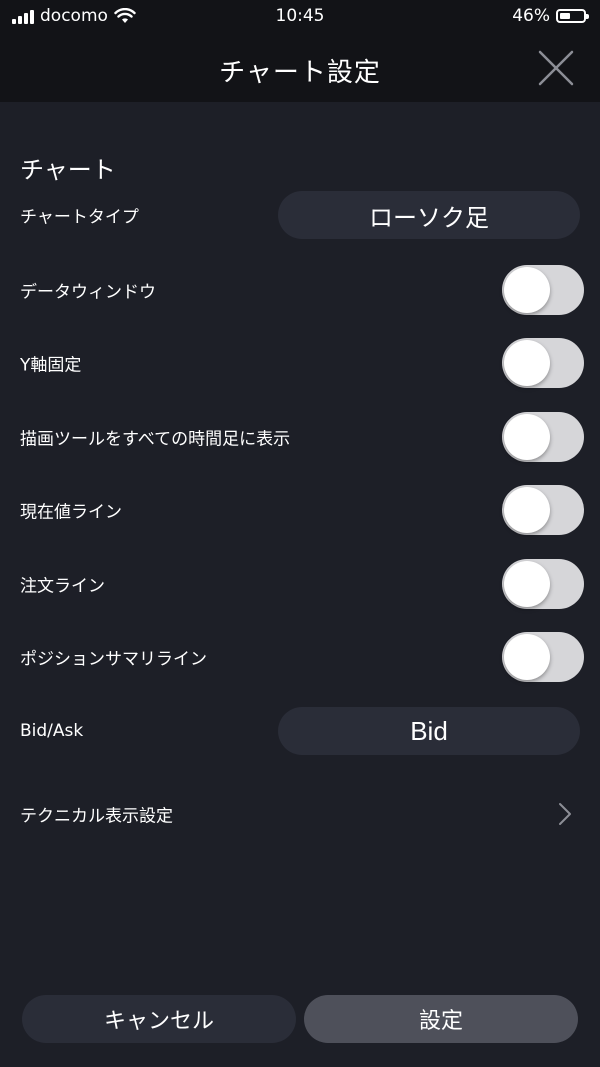 This screenshot has width=600, height=1067. I want to click on toggle-row-y-axis-lock: Y軸固定, so click(300, 363).